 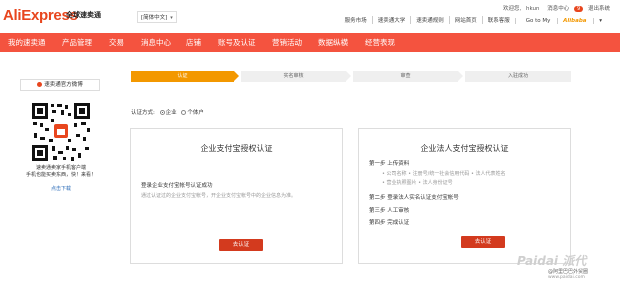 What do you see at coordinates (219, 196) in the screenshot?
I see `card-description: 通过认证过的企业支付宝帐号，开企业支付宝帐号中的企业信息为准。` at bounding box center [219, 196].